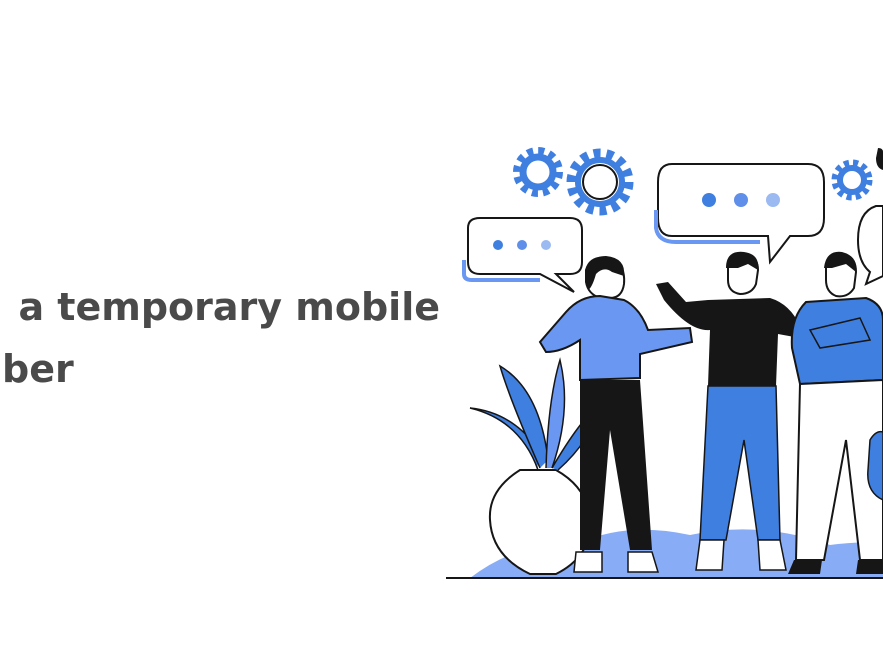 This screenshot has width=883, height=666. Describe the element at coordinates (835, 412) in the screenshot. I see `person-man-right` at that location.